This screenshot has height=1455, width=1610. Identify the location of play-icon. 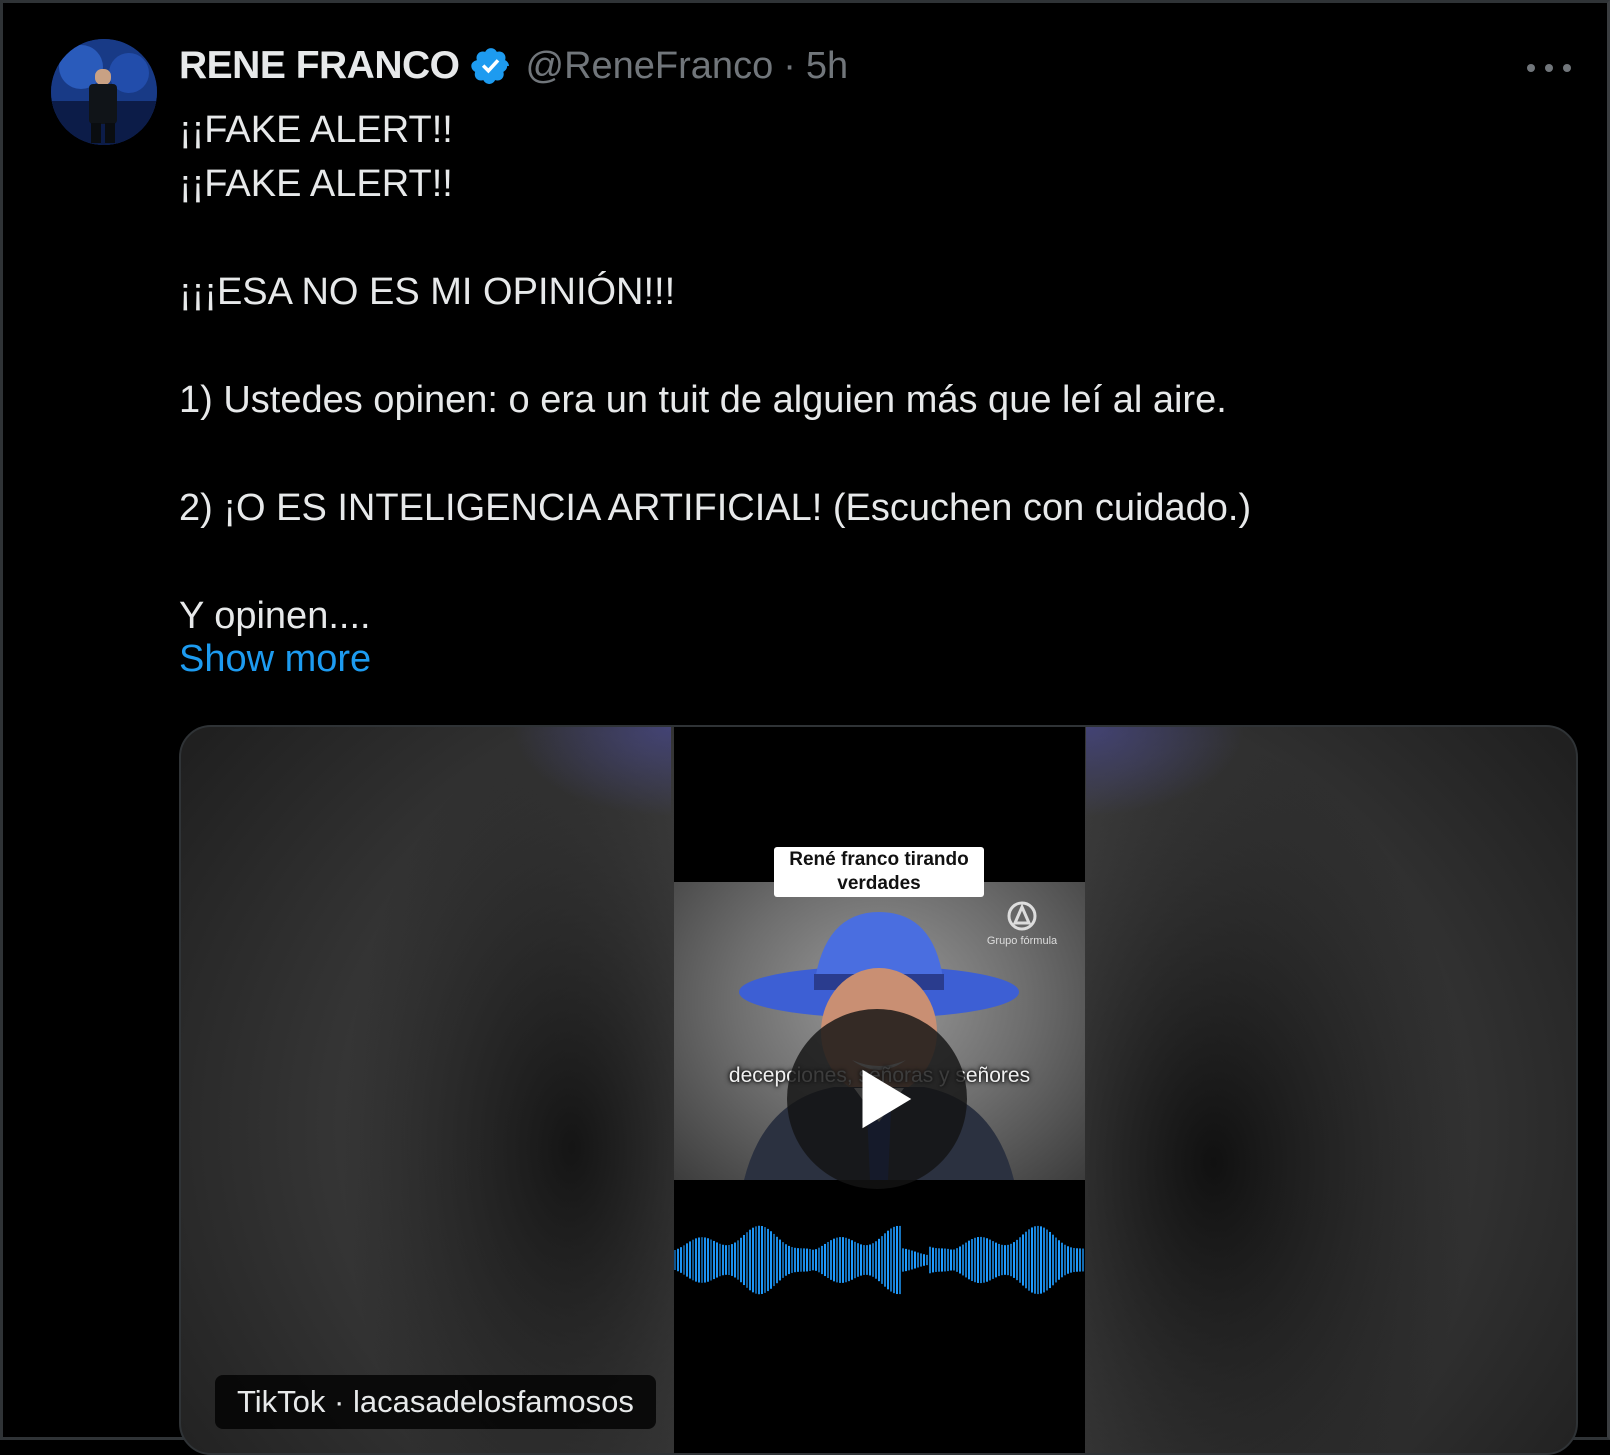
(887, 1099).